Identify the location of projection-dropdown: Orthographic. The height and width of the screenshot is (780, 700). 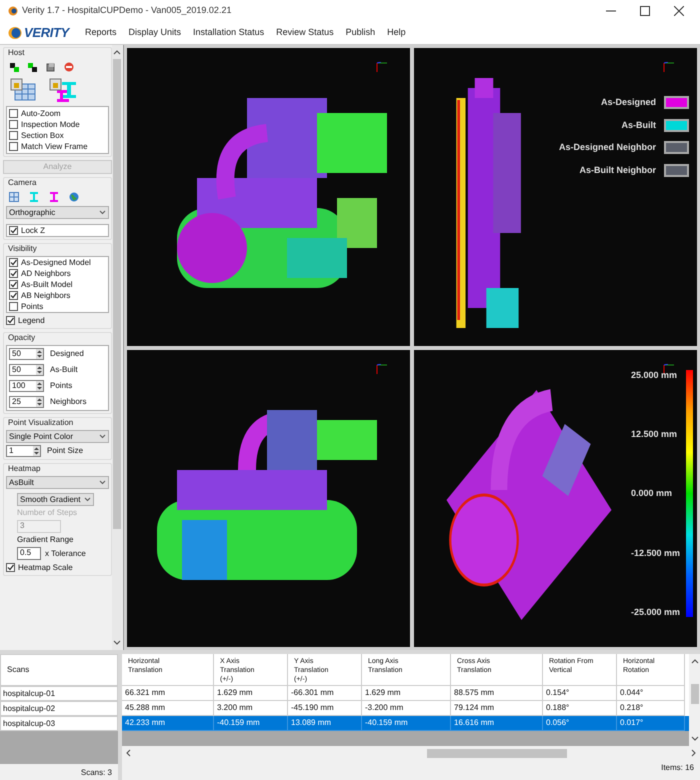
(57, 212).